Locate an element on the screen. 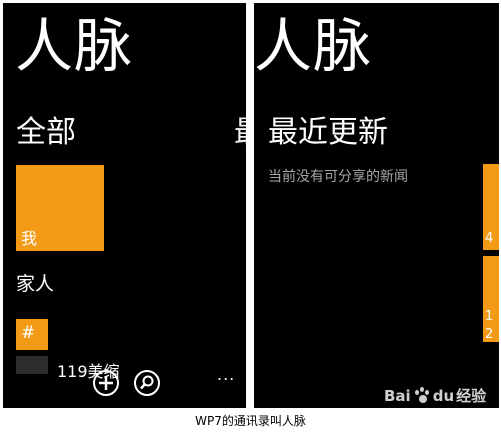 This screenshot has height=432, width=501. watermark-du: du is located at coordinates (443, 395).